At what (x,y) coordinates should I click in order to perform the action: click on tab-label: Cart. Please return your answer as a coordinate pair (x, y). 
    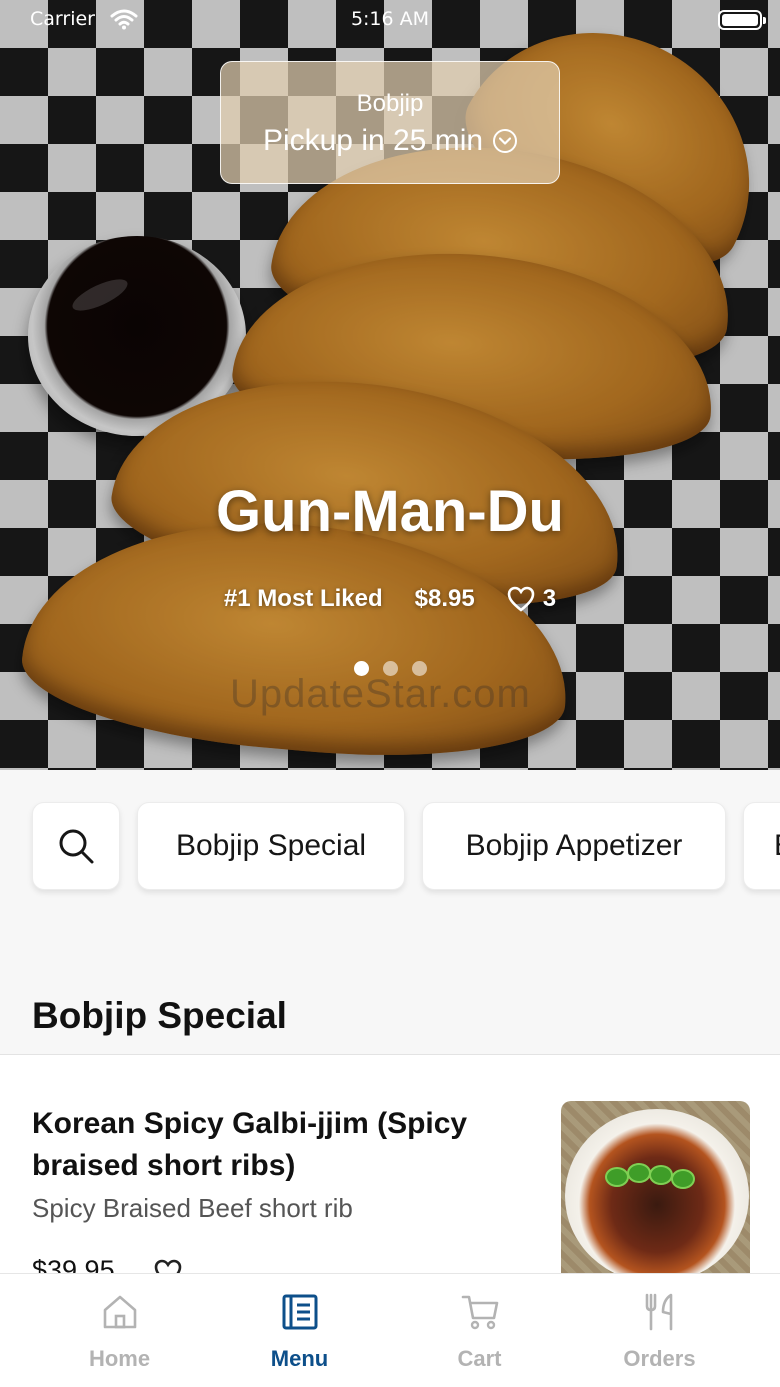
    Looking at the image, I should click on (479, 1358).